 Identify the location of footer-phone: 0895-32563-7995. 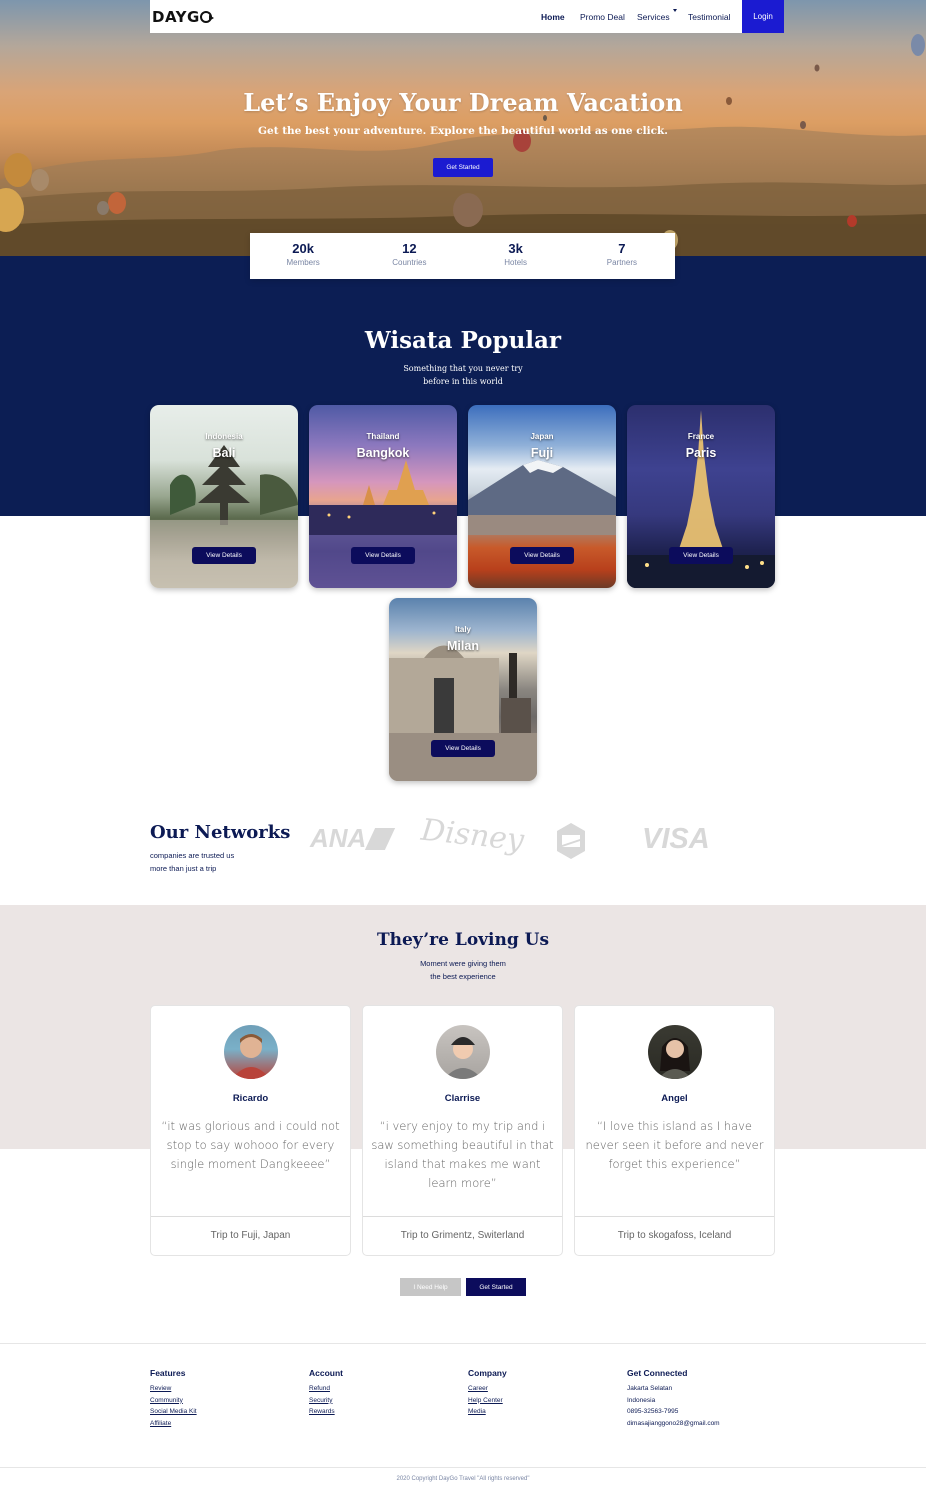
(653, 1411).